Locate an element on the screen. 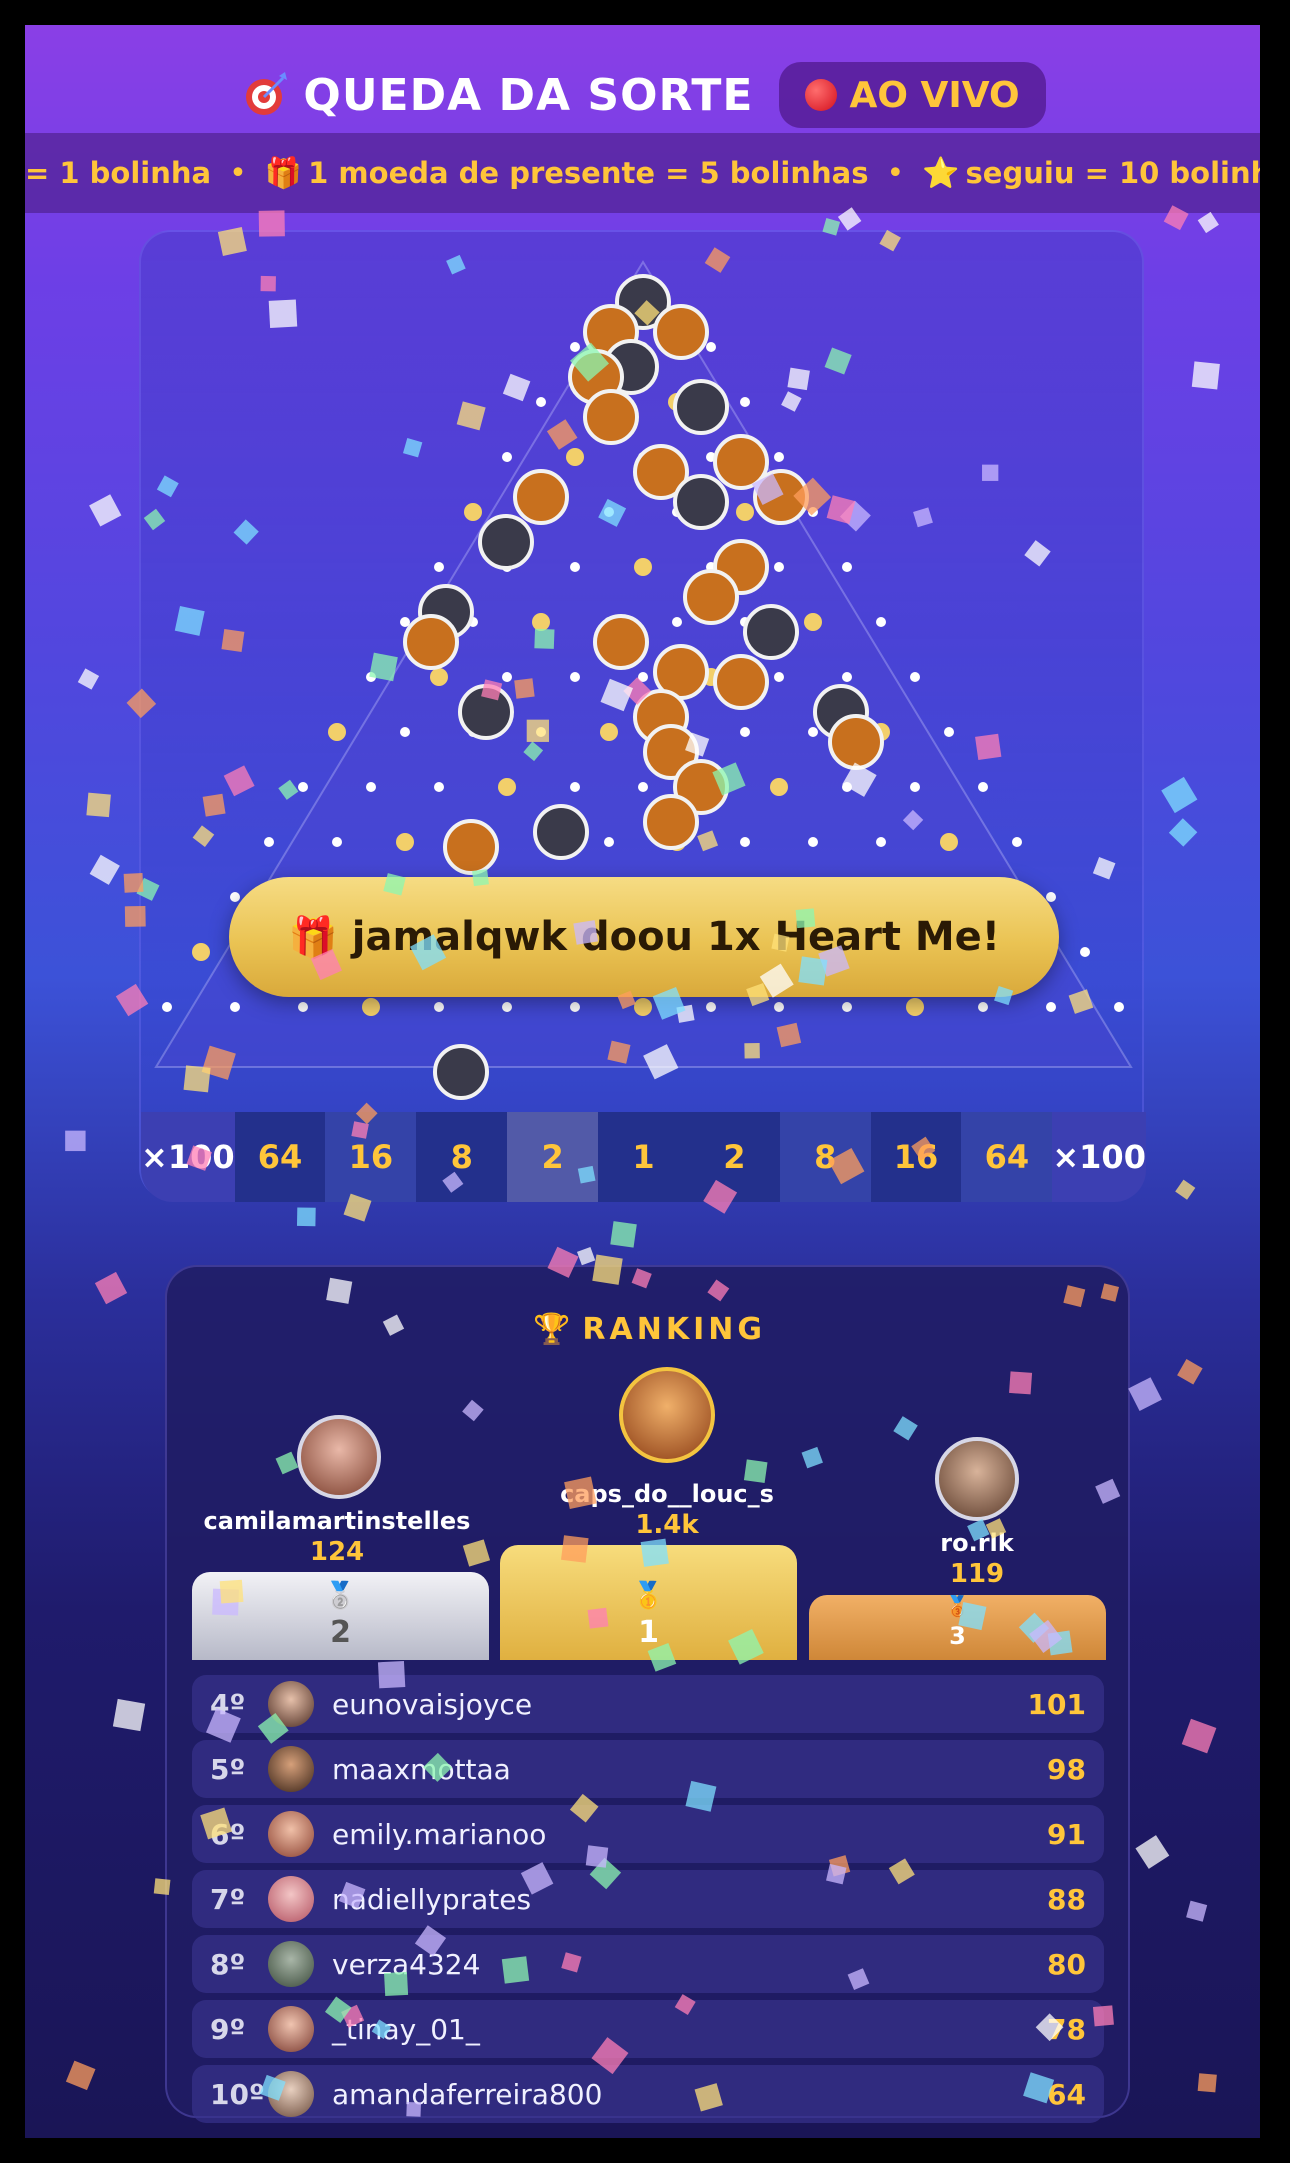 This screenshot has height=2163, width=1290. username: _tinay_01_ is located at coordinates (406, 2029).